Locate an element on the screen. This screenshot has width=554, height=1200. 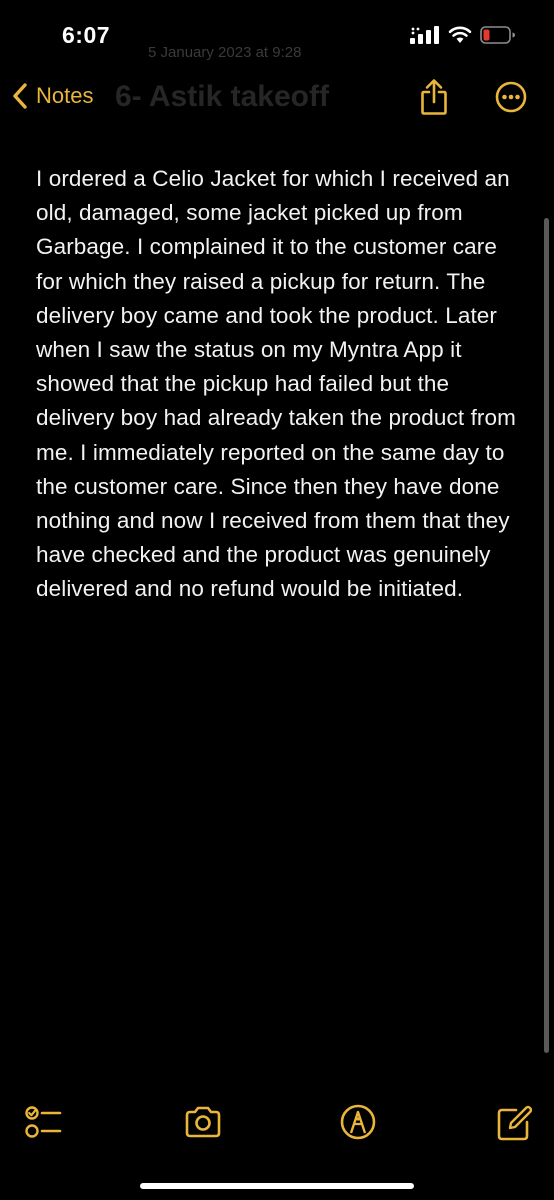
share-icon is located at coordinates (434, 97).